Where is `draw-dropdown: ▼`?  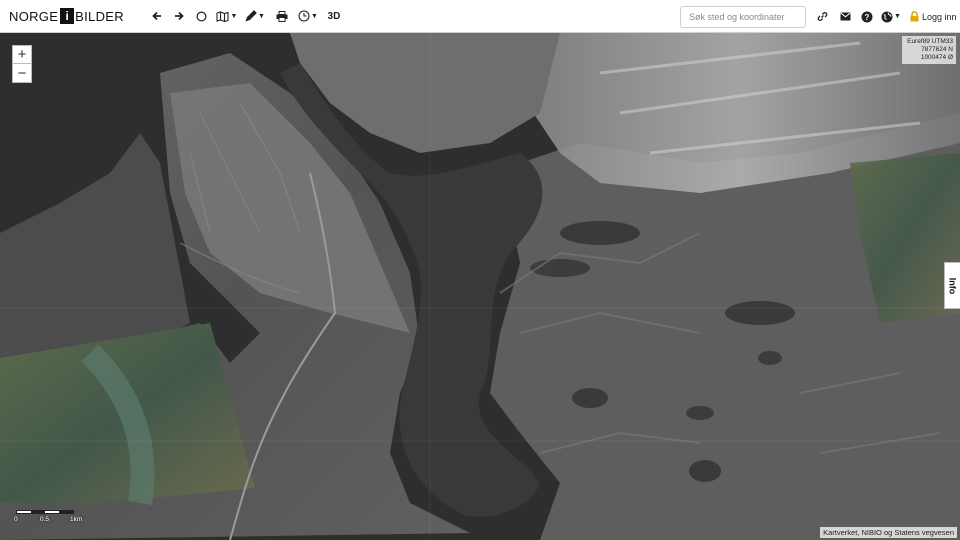 draw-dropdown: ▼ is located at coordinates (255, 16).